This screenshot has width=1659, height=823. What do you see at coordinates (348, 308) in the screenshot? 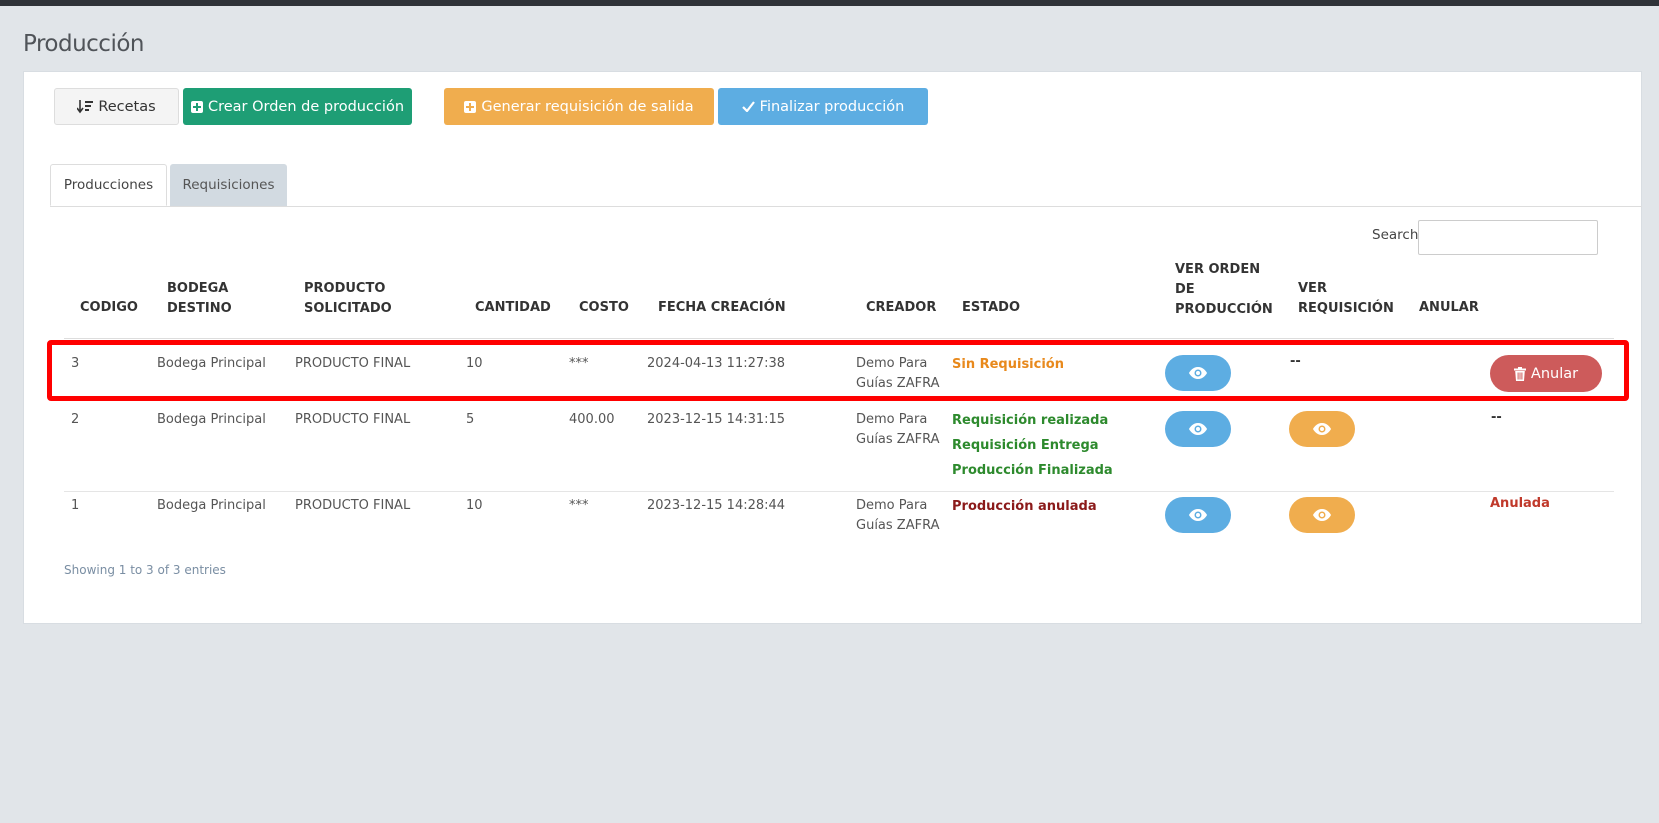
I see `header-producto-line2: SOLICITADO` at bounding box center [348, 308].